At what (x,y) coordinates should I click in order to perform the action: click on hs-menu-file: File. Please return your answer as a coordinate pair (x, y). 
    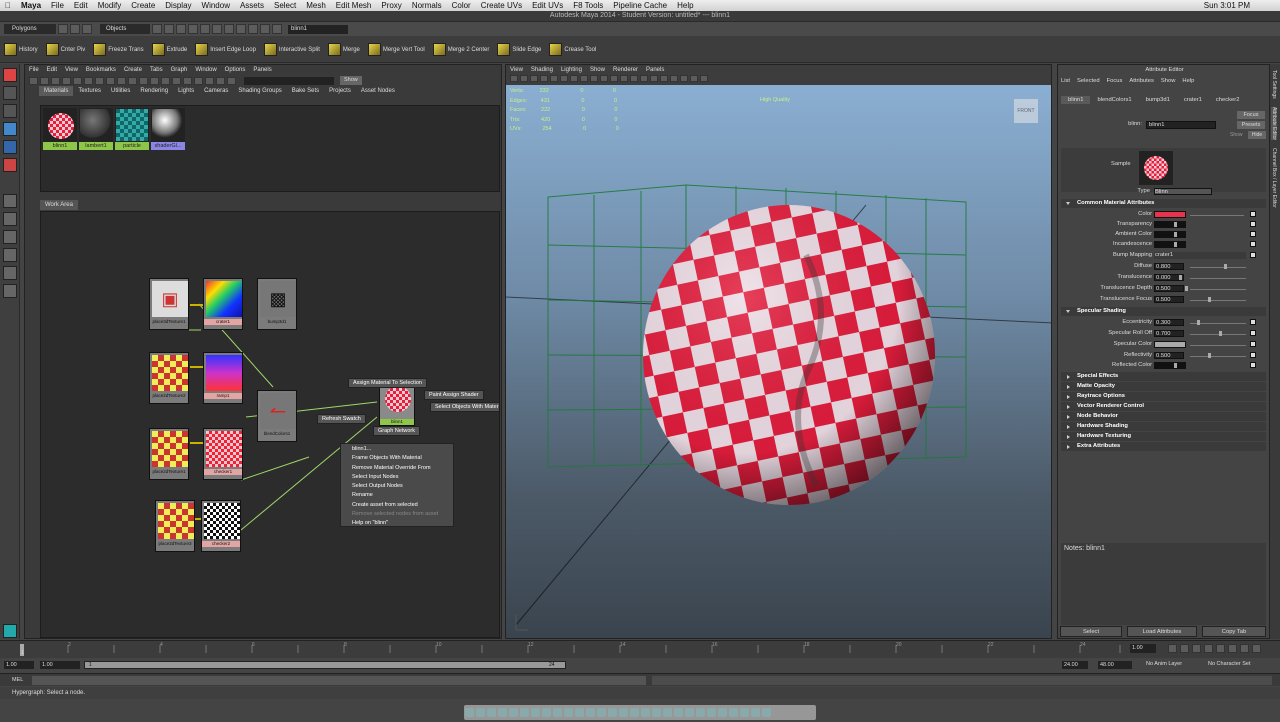
    Looking at the image, I should click on (34, 70).